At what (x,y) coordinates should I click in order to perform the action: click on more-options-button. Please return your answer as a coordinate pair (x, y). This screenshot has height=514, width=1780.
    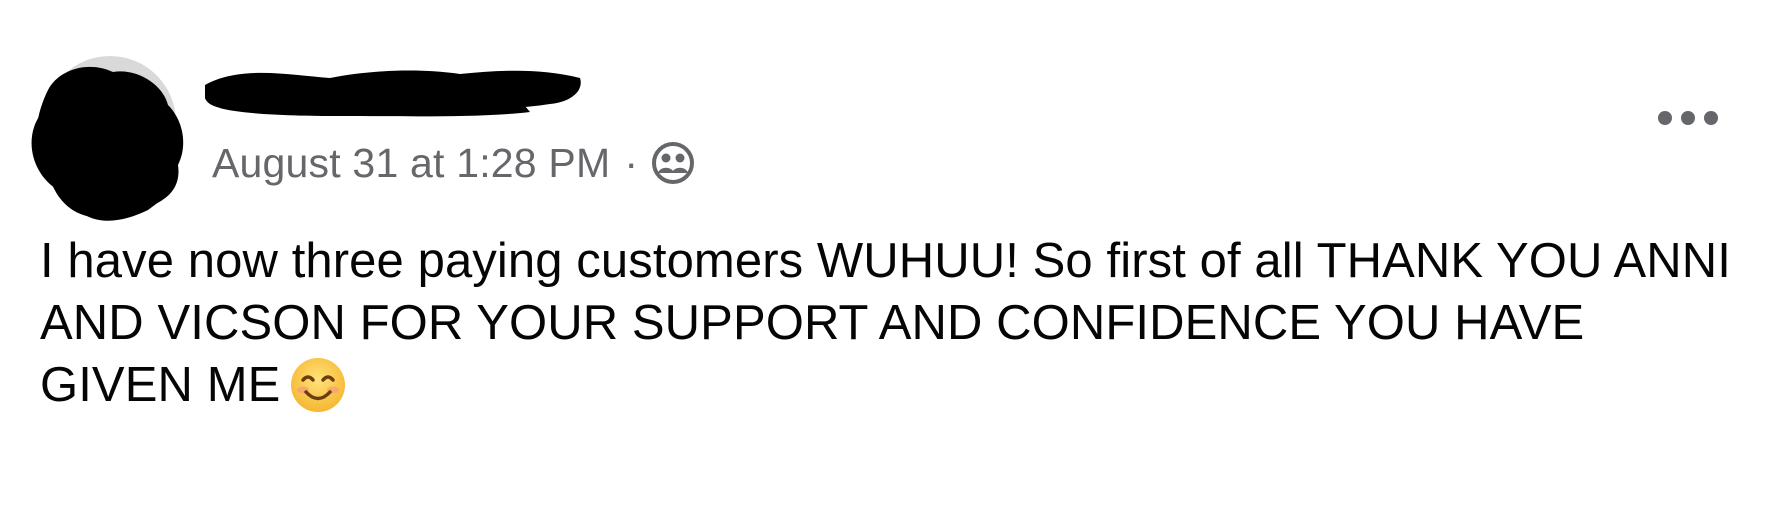
    Looking at the image, I should click on (1688, 120).